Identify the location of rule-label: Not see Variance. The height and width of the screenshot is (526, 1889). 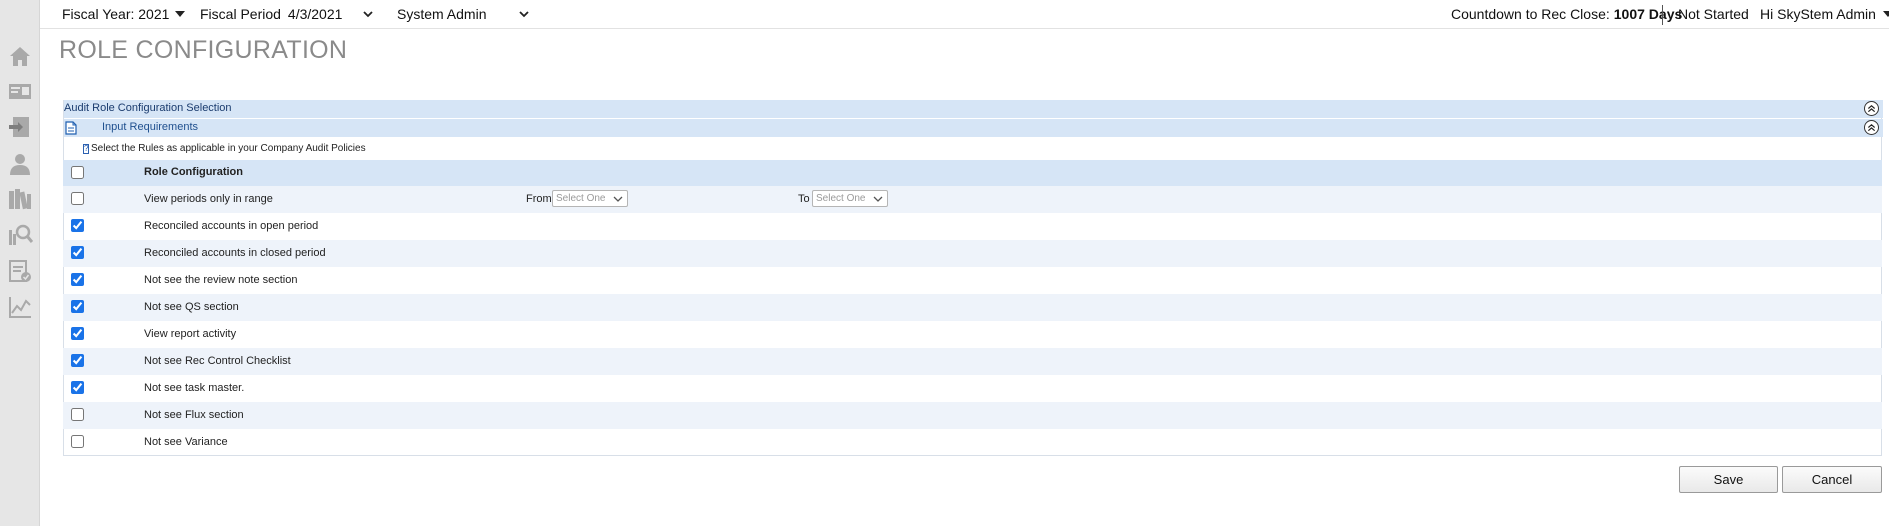
(186, 442).